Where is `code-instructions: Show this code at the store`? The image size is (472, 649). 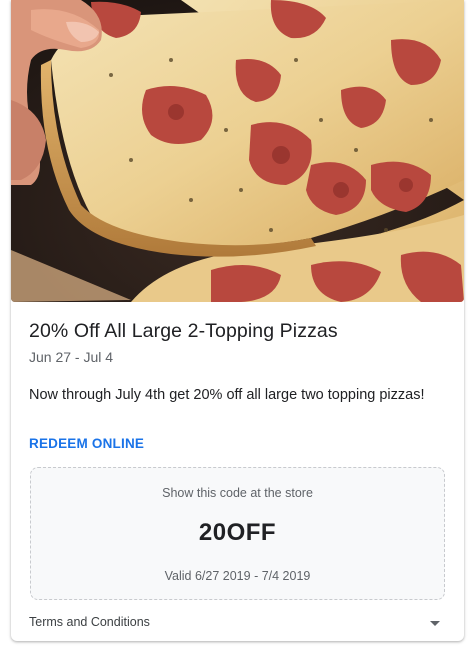
code-instructions: Show this code at the store is located at coordinates (237, 493).